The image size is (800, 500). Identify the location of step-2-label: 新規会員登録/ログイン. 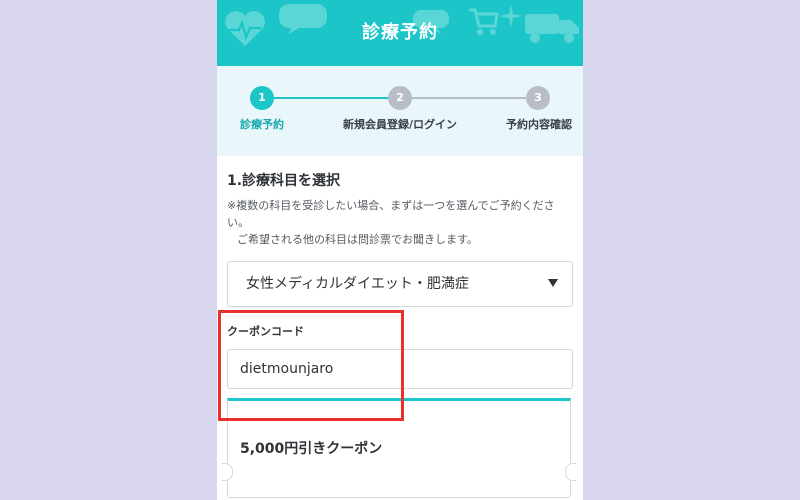
(400, 124).